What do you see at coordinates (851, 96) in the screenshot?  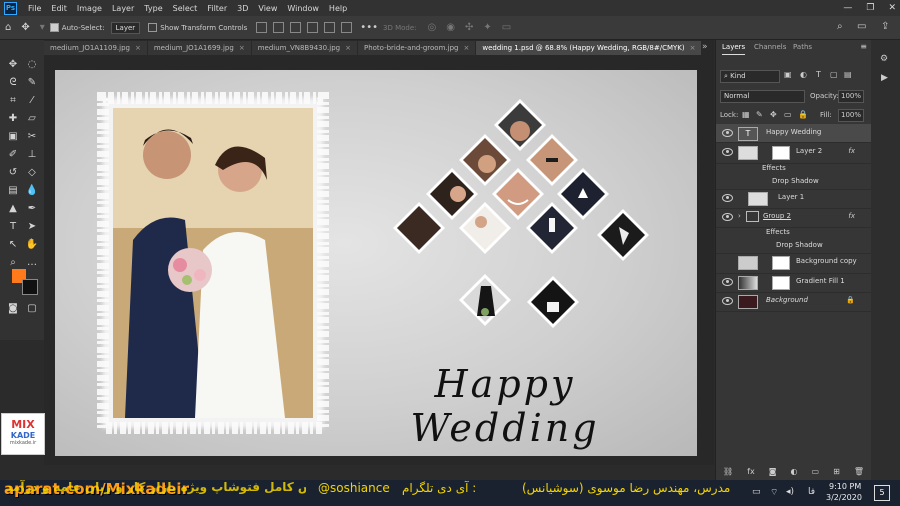 I see `opacity-field: 100%` at bounding box center [851, 96].